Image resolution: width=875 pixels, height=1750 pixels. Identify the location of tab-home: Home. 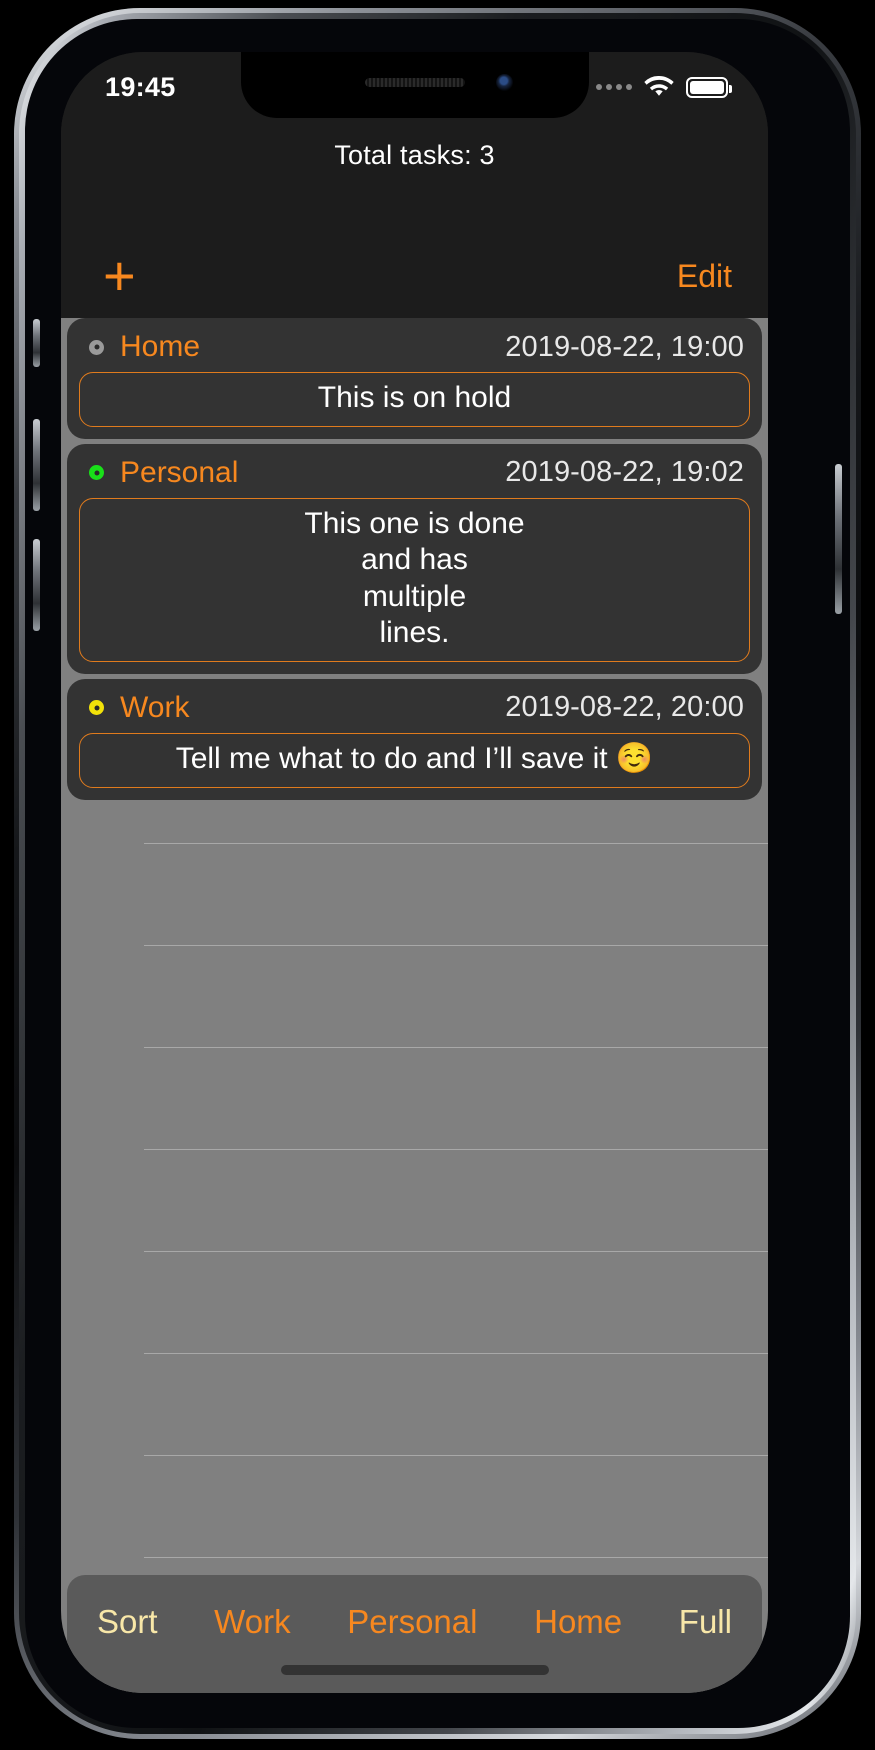
(578, 1622).